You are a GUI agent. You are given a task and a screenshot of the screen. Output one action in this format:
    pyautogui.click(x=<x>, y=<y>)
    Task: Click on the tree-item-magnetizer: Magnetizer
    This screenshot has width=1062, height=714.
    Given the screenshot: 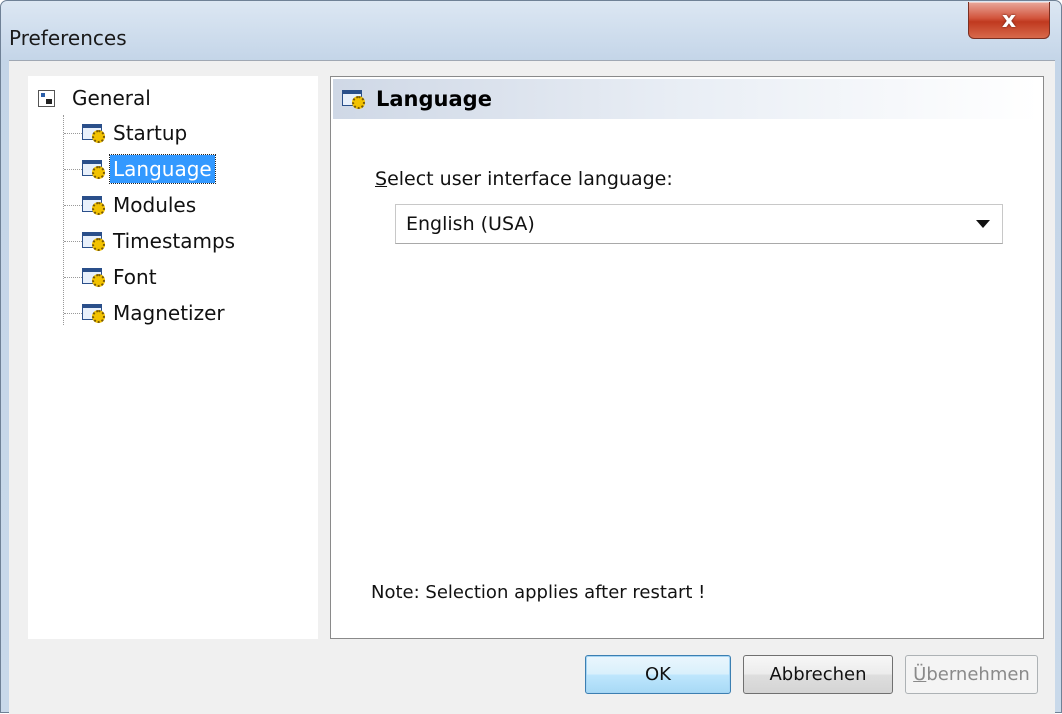 What is the action you would take?
    pyautogui.click(x=155, y=313)
    